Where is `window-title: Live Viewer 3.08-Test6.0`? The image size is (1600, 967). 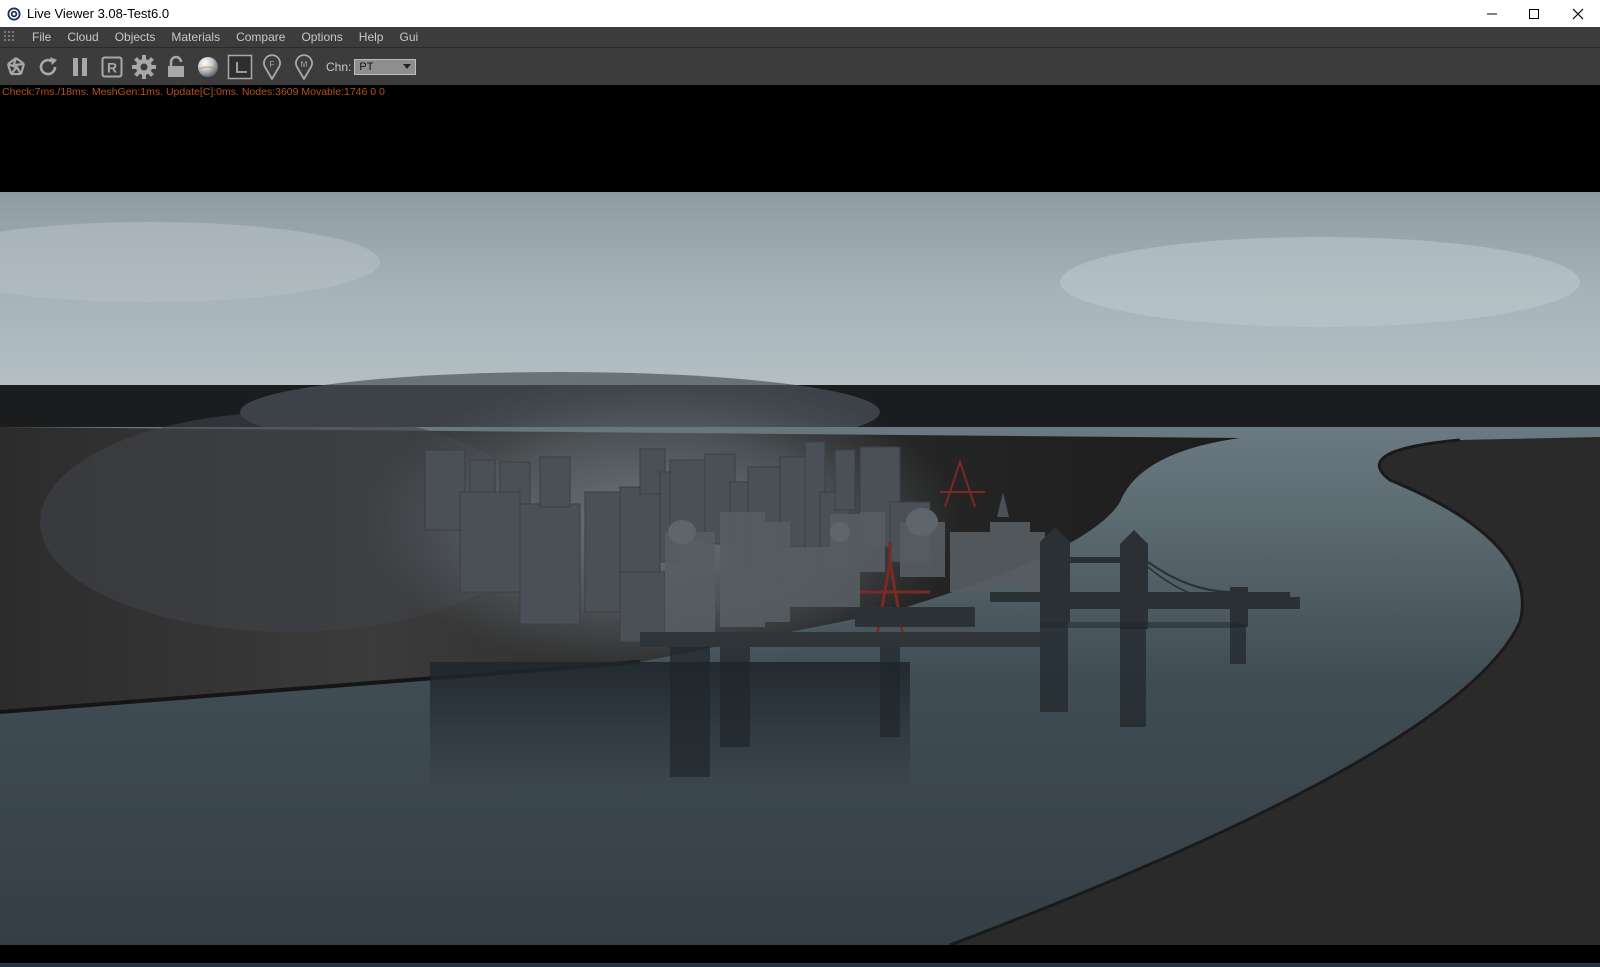 window-title: Live Viewer 3.08-Test6.0 is located at coordinates (98, 13).